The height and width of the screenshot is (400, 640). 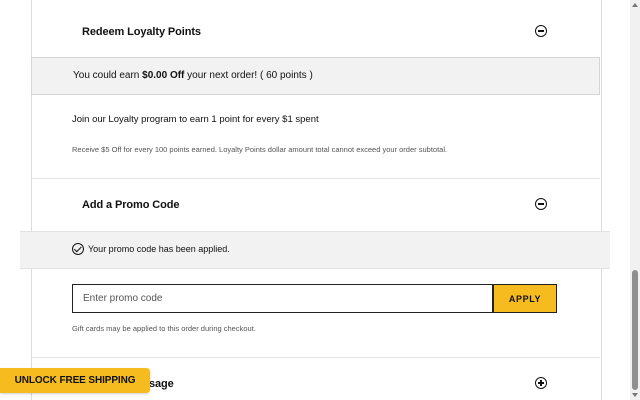 What do you see at coordinates (75, 380) in the screenshot?
I see `unlock-free-shipping-banner: UNLOCK FREE SHIPPING` at bounding box center [75, 380].